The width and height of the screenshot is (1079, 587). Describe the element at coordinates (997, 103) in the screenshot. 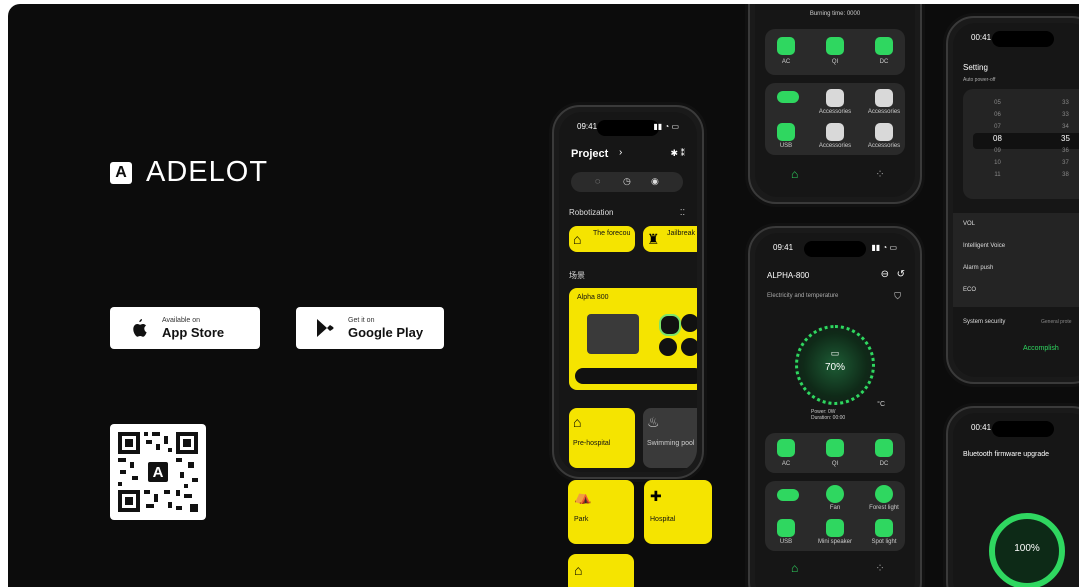

I see `hour-option: 05` at that location.